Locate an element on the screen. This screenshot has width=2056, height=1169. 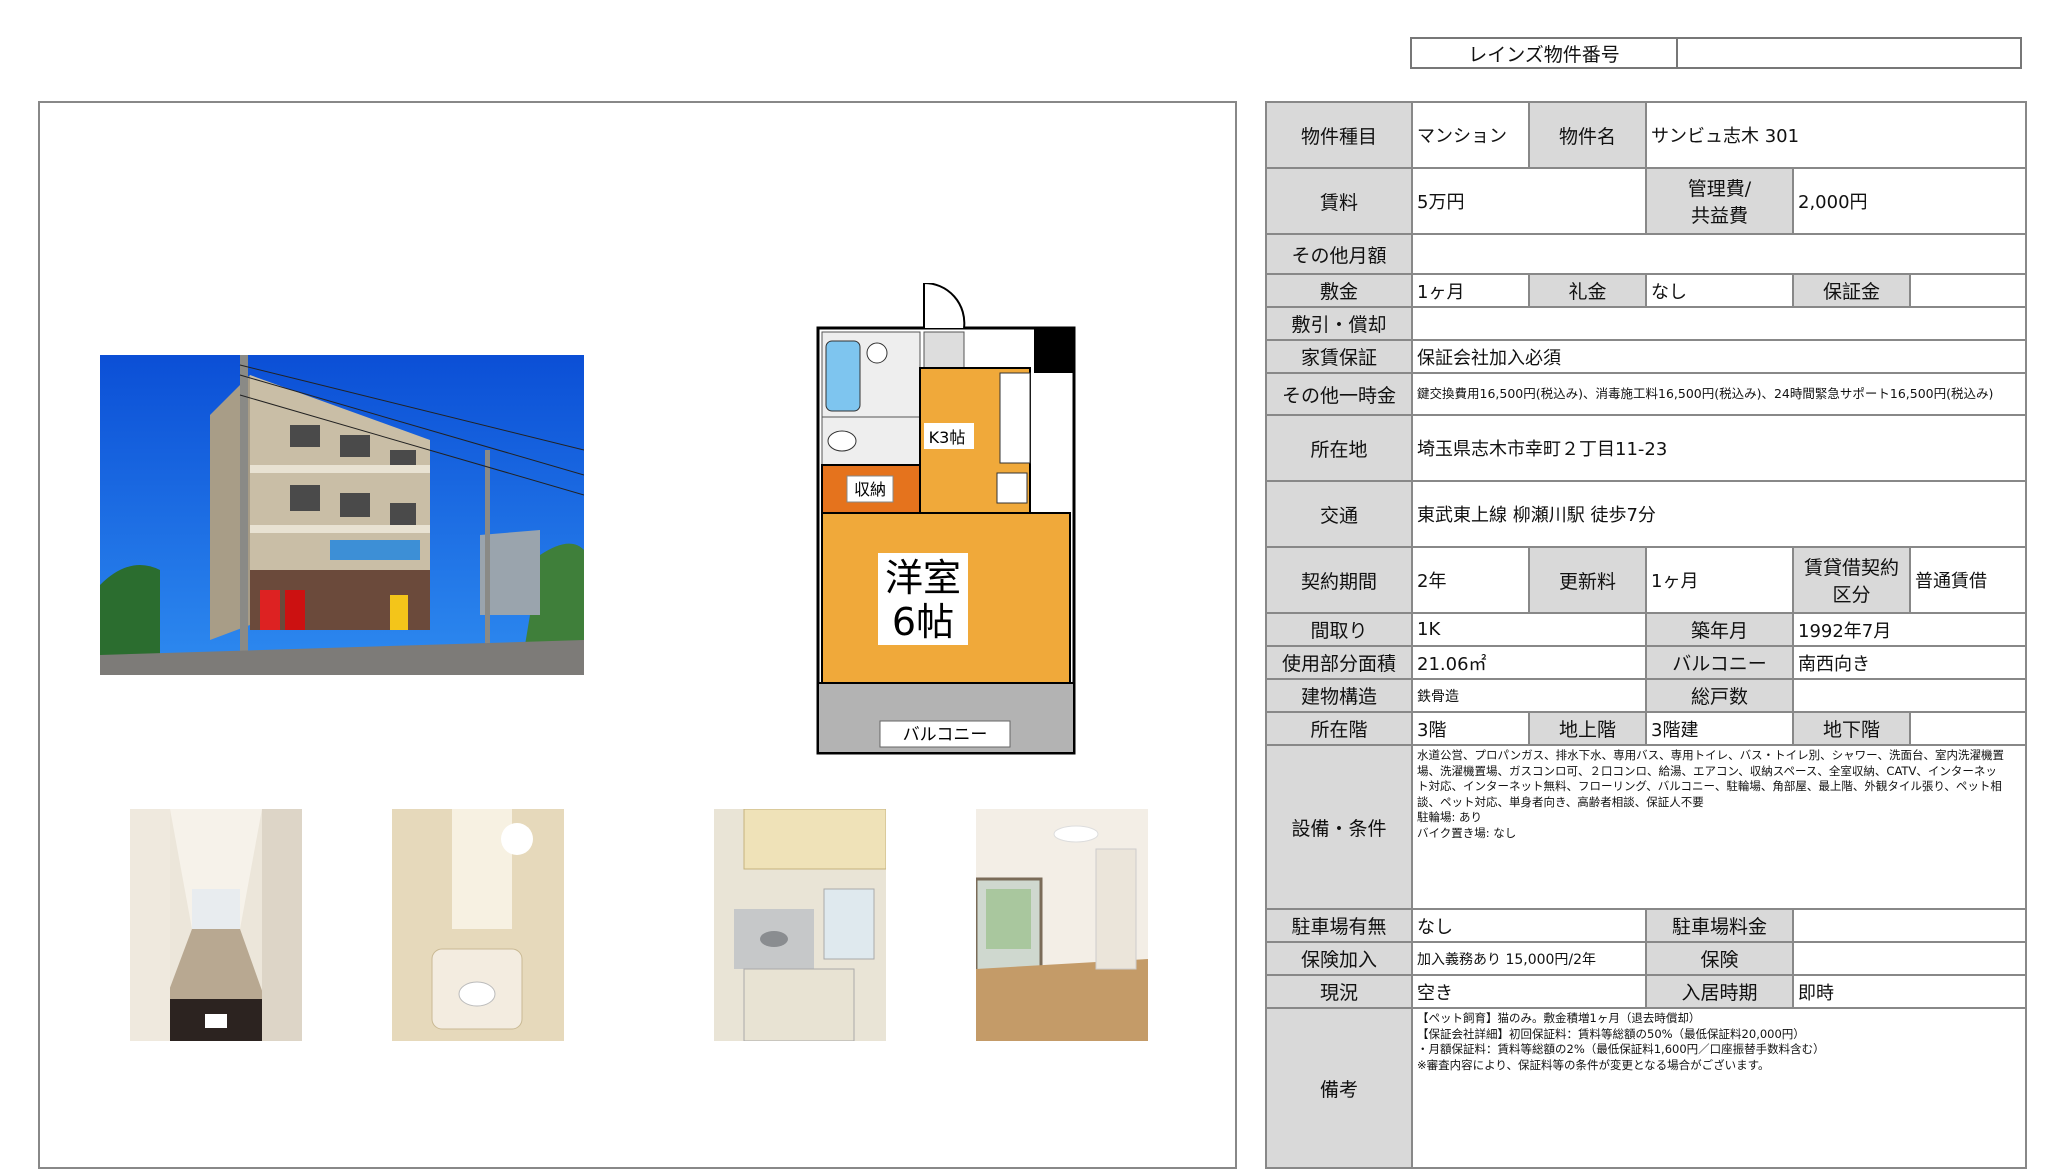
renewal-value: 1ヶ月 is located at coordinates (1719, 580).